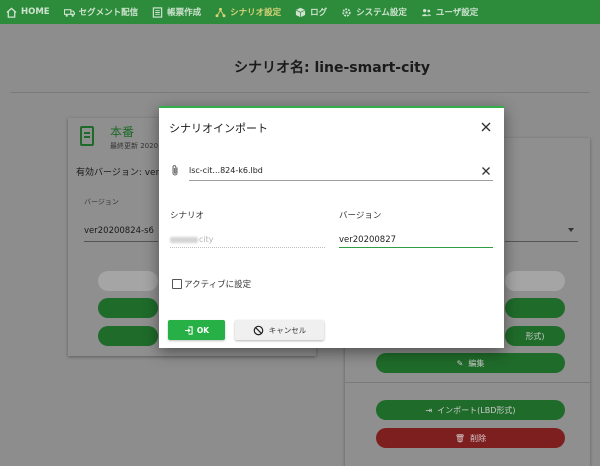 The width and height of the screenshot is (600, 466). Describe the element at coordinates (486, 171) in the screenshot. I see `clear-file-icon` at that location.